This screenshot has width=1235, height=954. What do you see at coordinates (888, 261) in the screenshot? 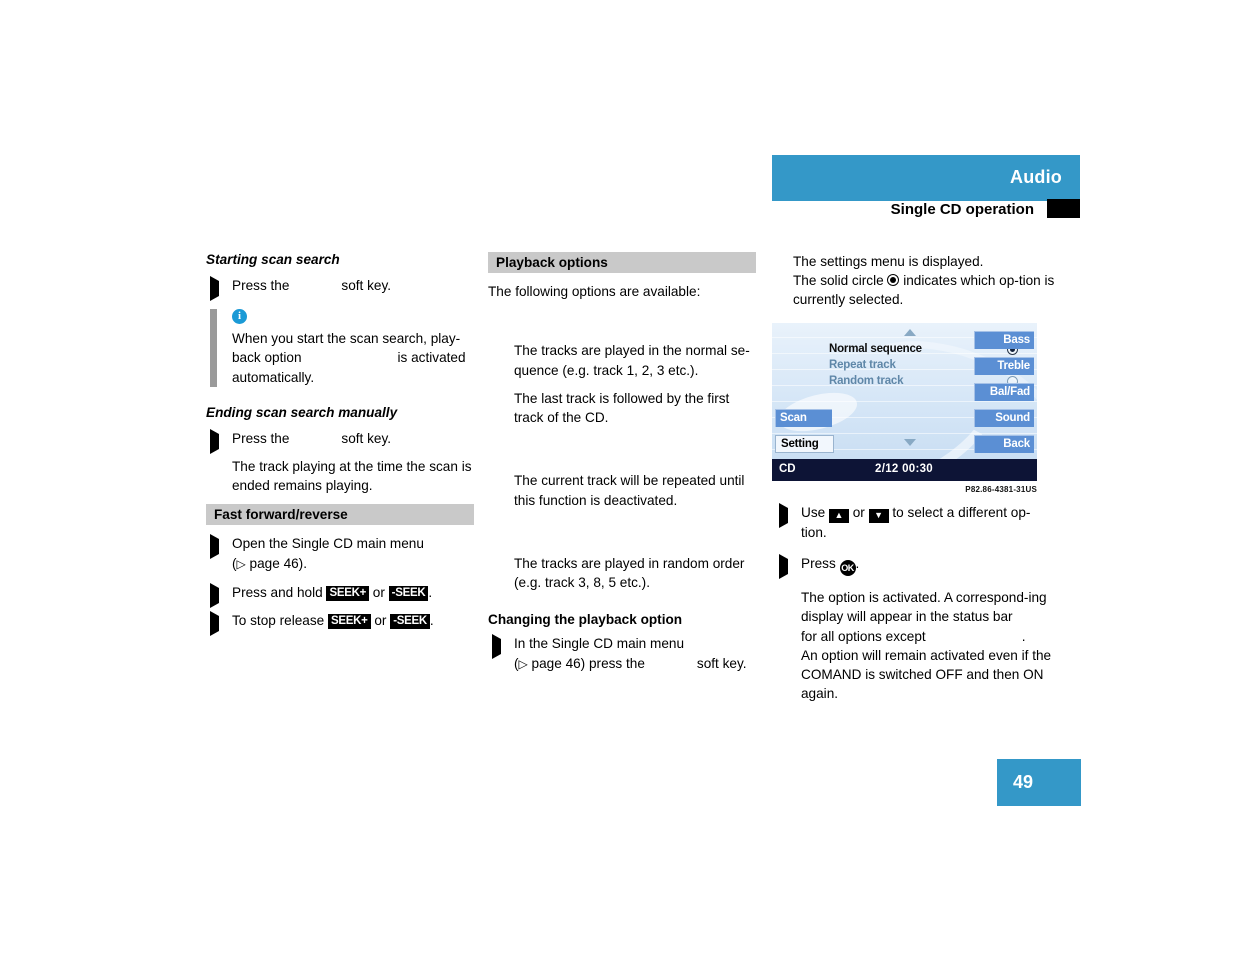
I see `intro-line-1: The settings menu is displayed.` at bounding box center [888, 261].